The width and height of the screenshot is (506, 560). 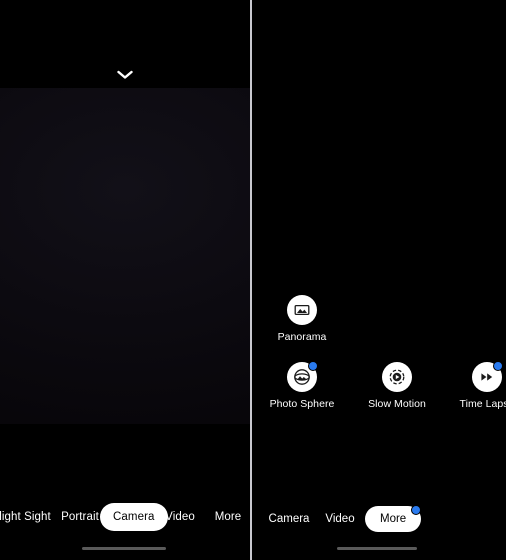 What do you see at coordinates (124, 548) in the screenshot?
I see `home-indicator-left` at bounding box center [124, 548].